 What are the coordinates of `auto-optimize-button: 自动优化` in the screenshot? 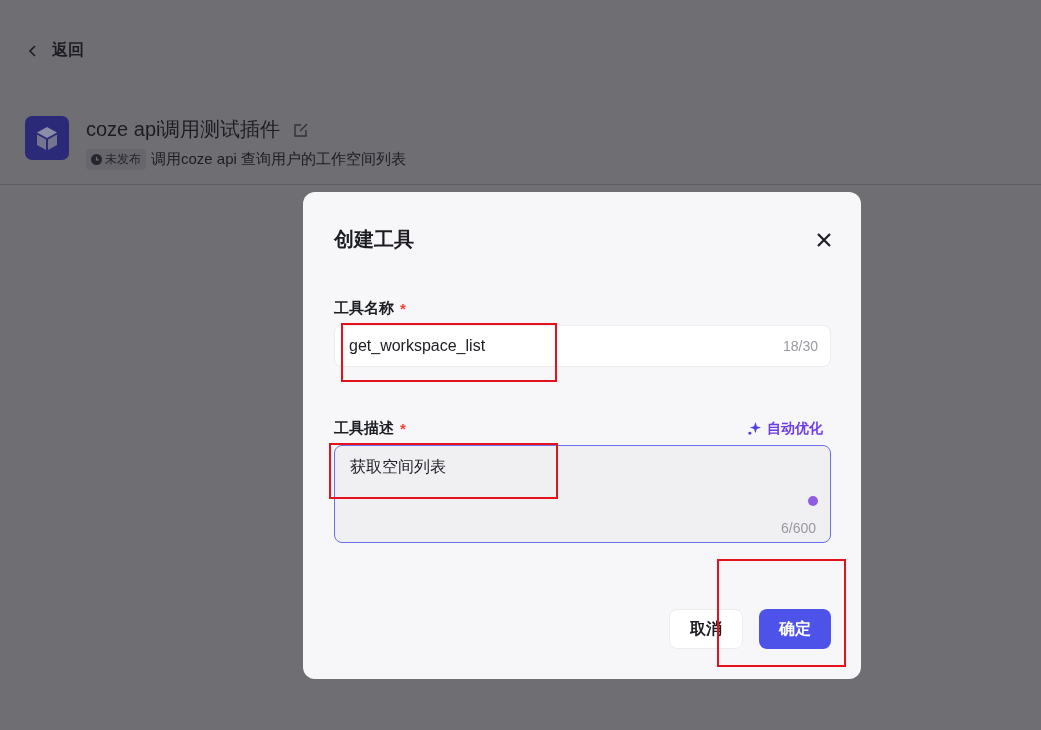 It's located at (789, 428).